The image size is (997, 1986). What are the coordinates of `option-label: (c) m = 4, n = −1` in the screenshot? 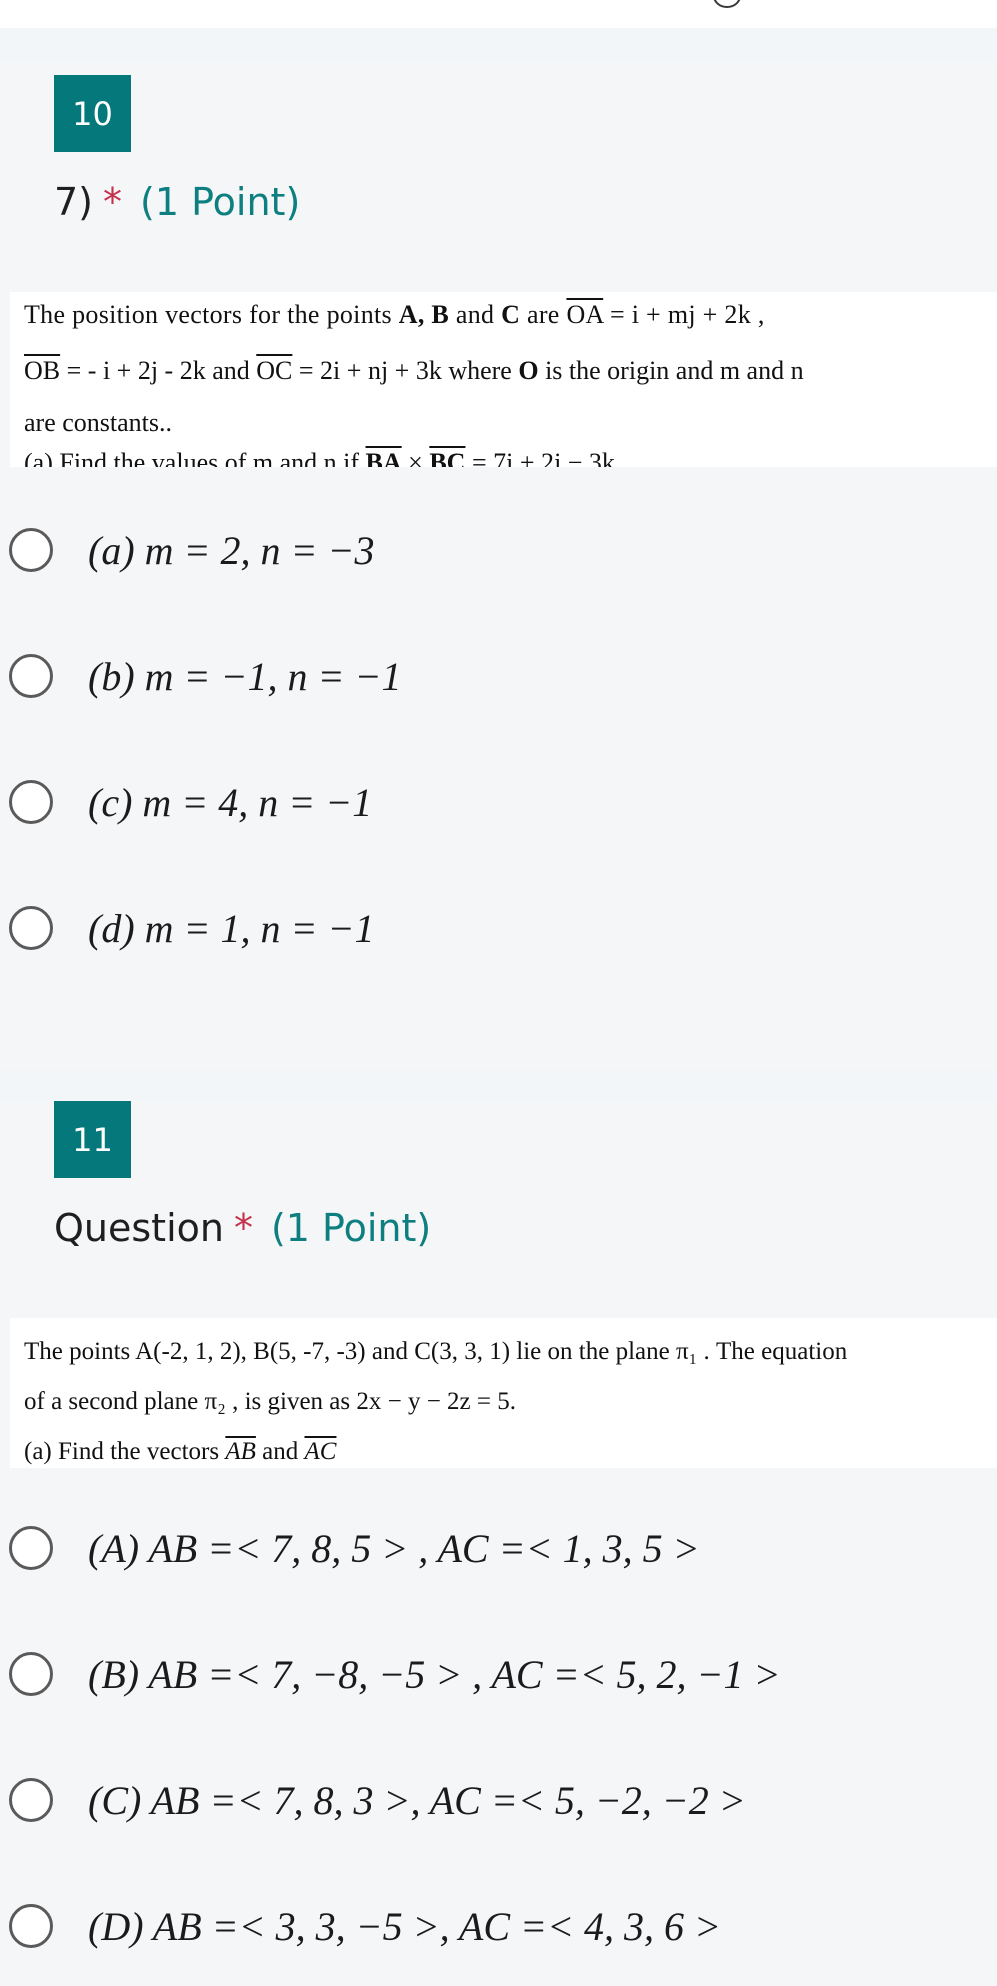 It's located at (230, 802).